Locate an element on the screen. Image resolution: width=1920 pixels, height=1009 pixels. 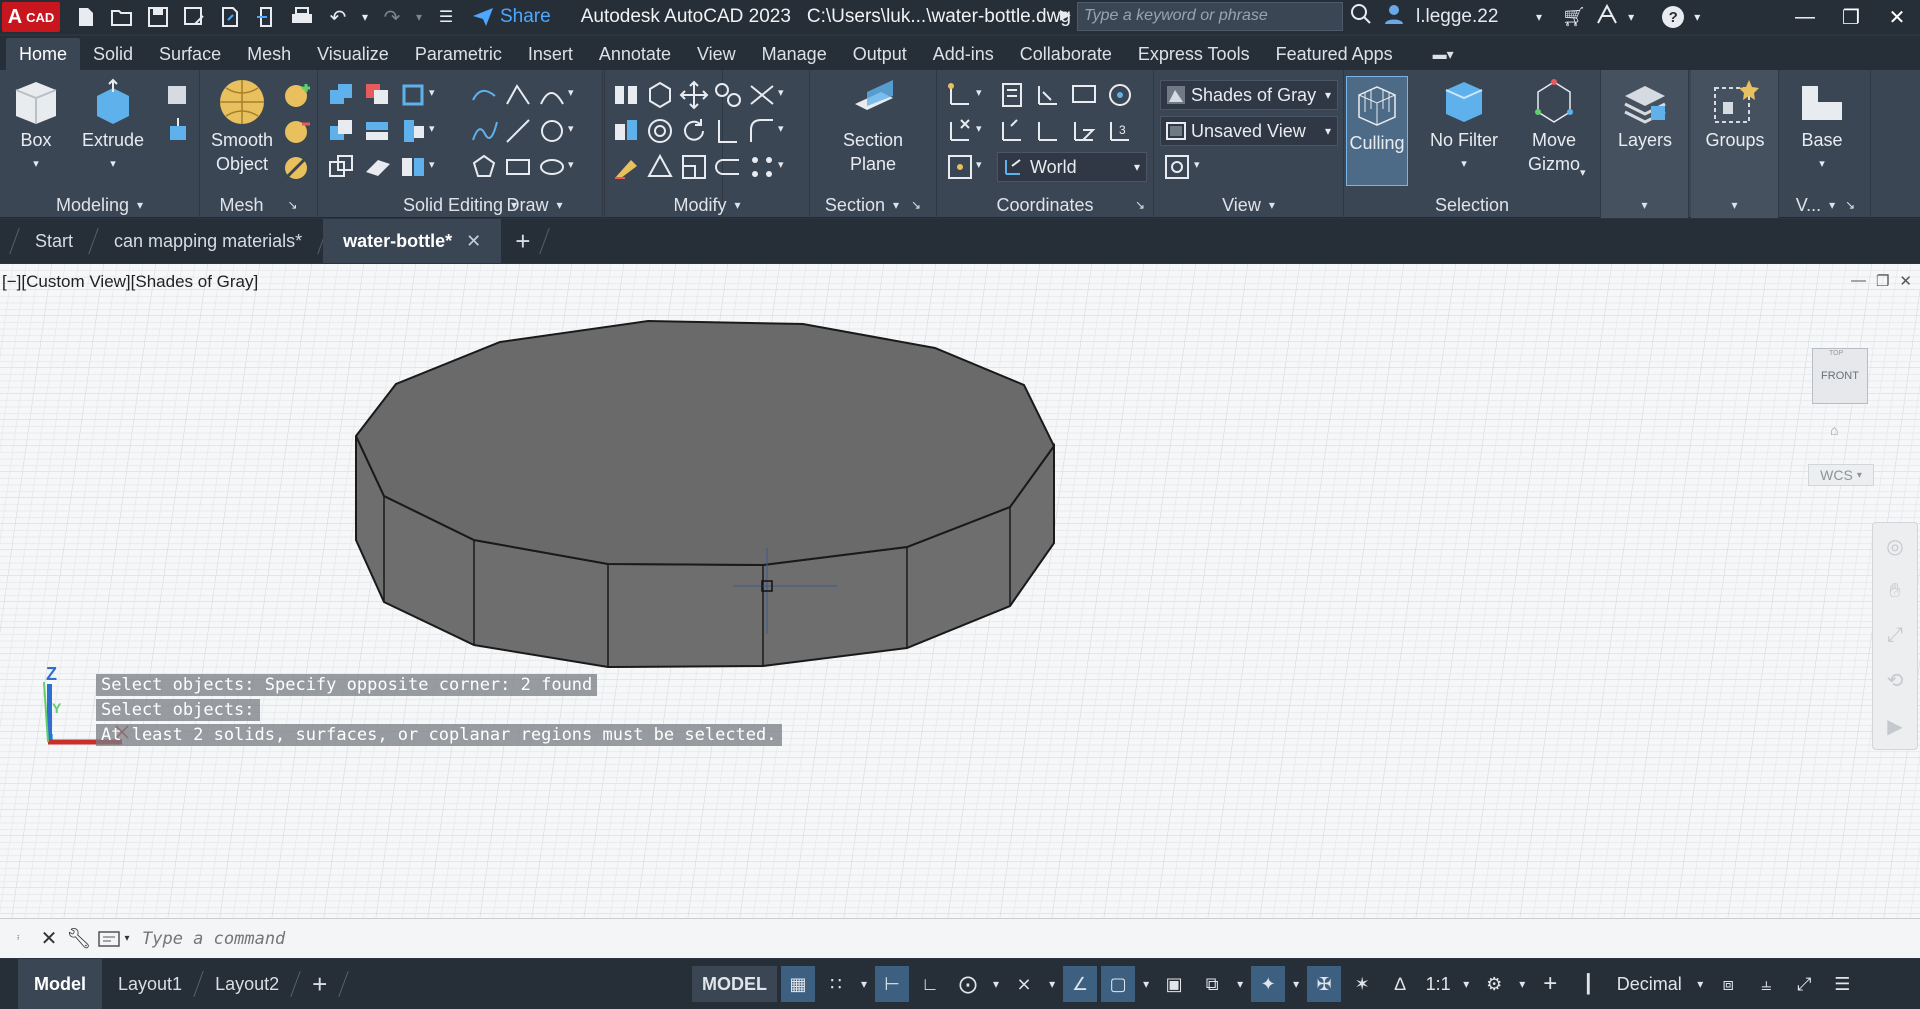
ucs-previous-icon is located at coordinates (1012, 131).